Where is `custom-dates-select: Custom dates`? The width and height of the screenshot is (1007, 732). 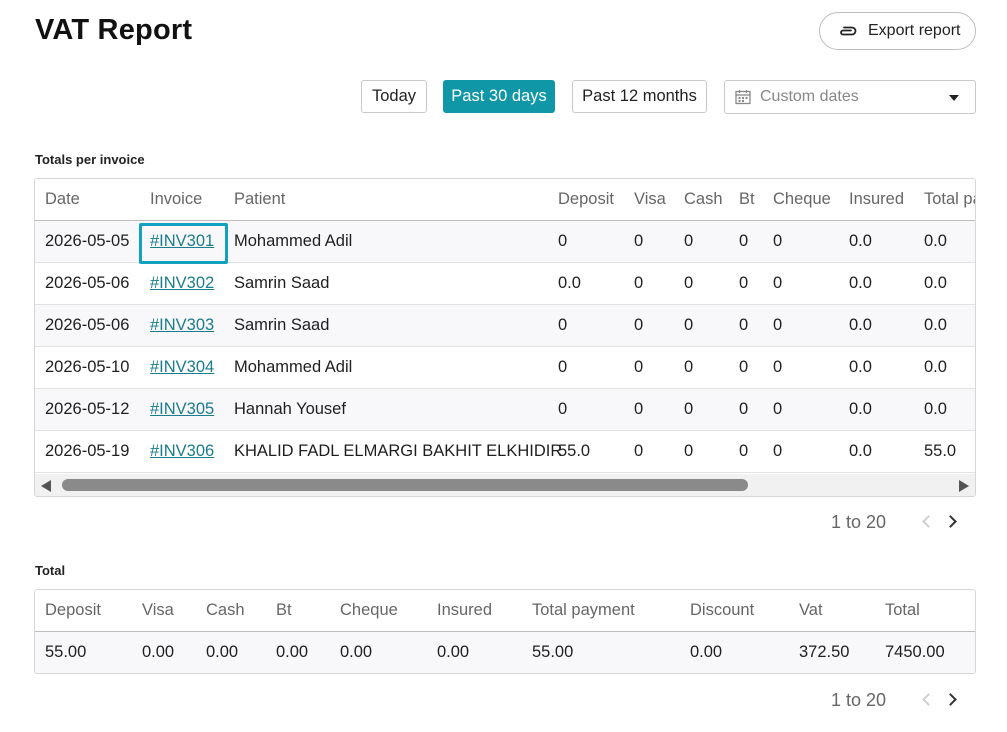 custom-dates-select: Custom dates is located at coordinates (850, 97).